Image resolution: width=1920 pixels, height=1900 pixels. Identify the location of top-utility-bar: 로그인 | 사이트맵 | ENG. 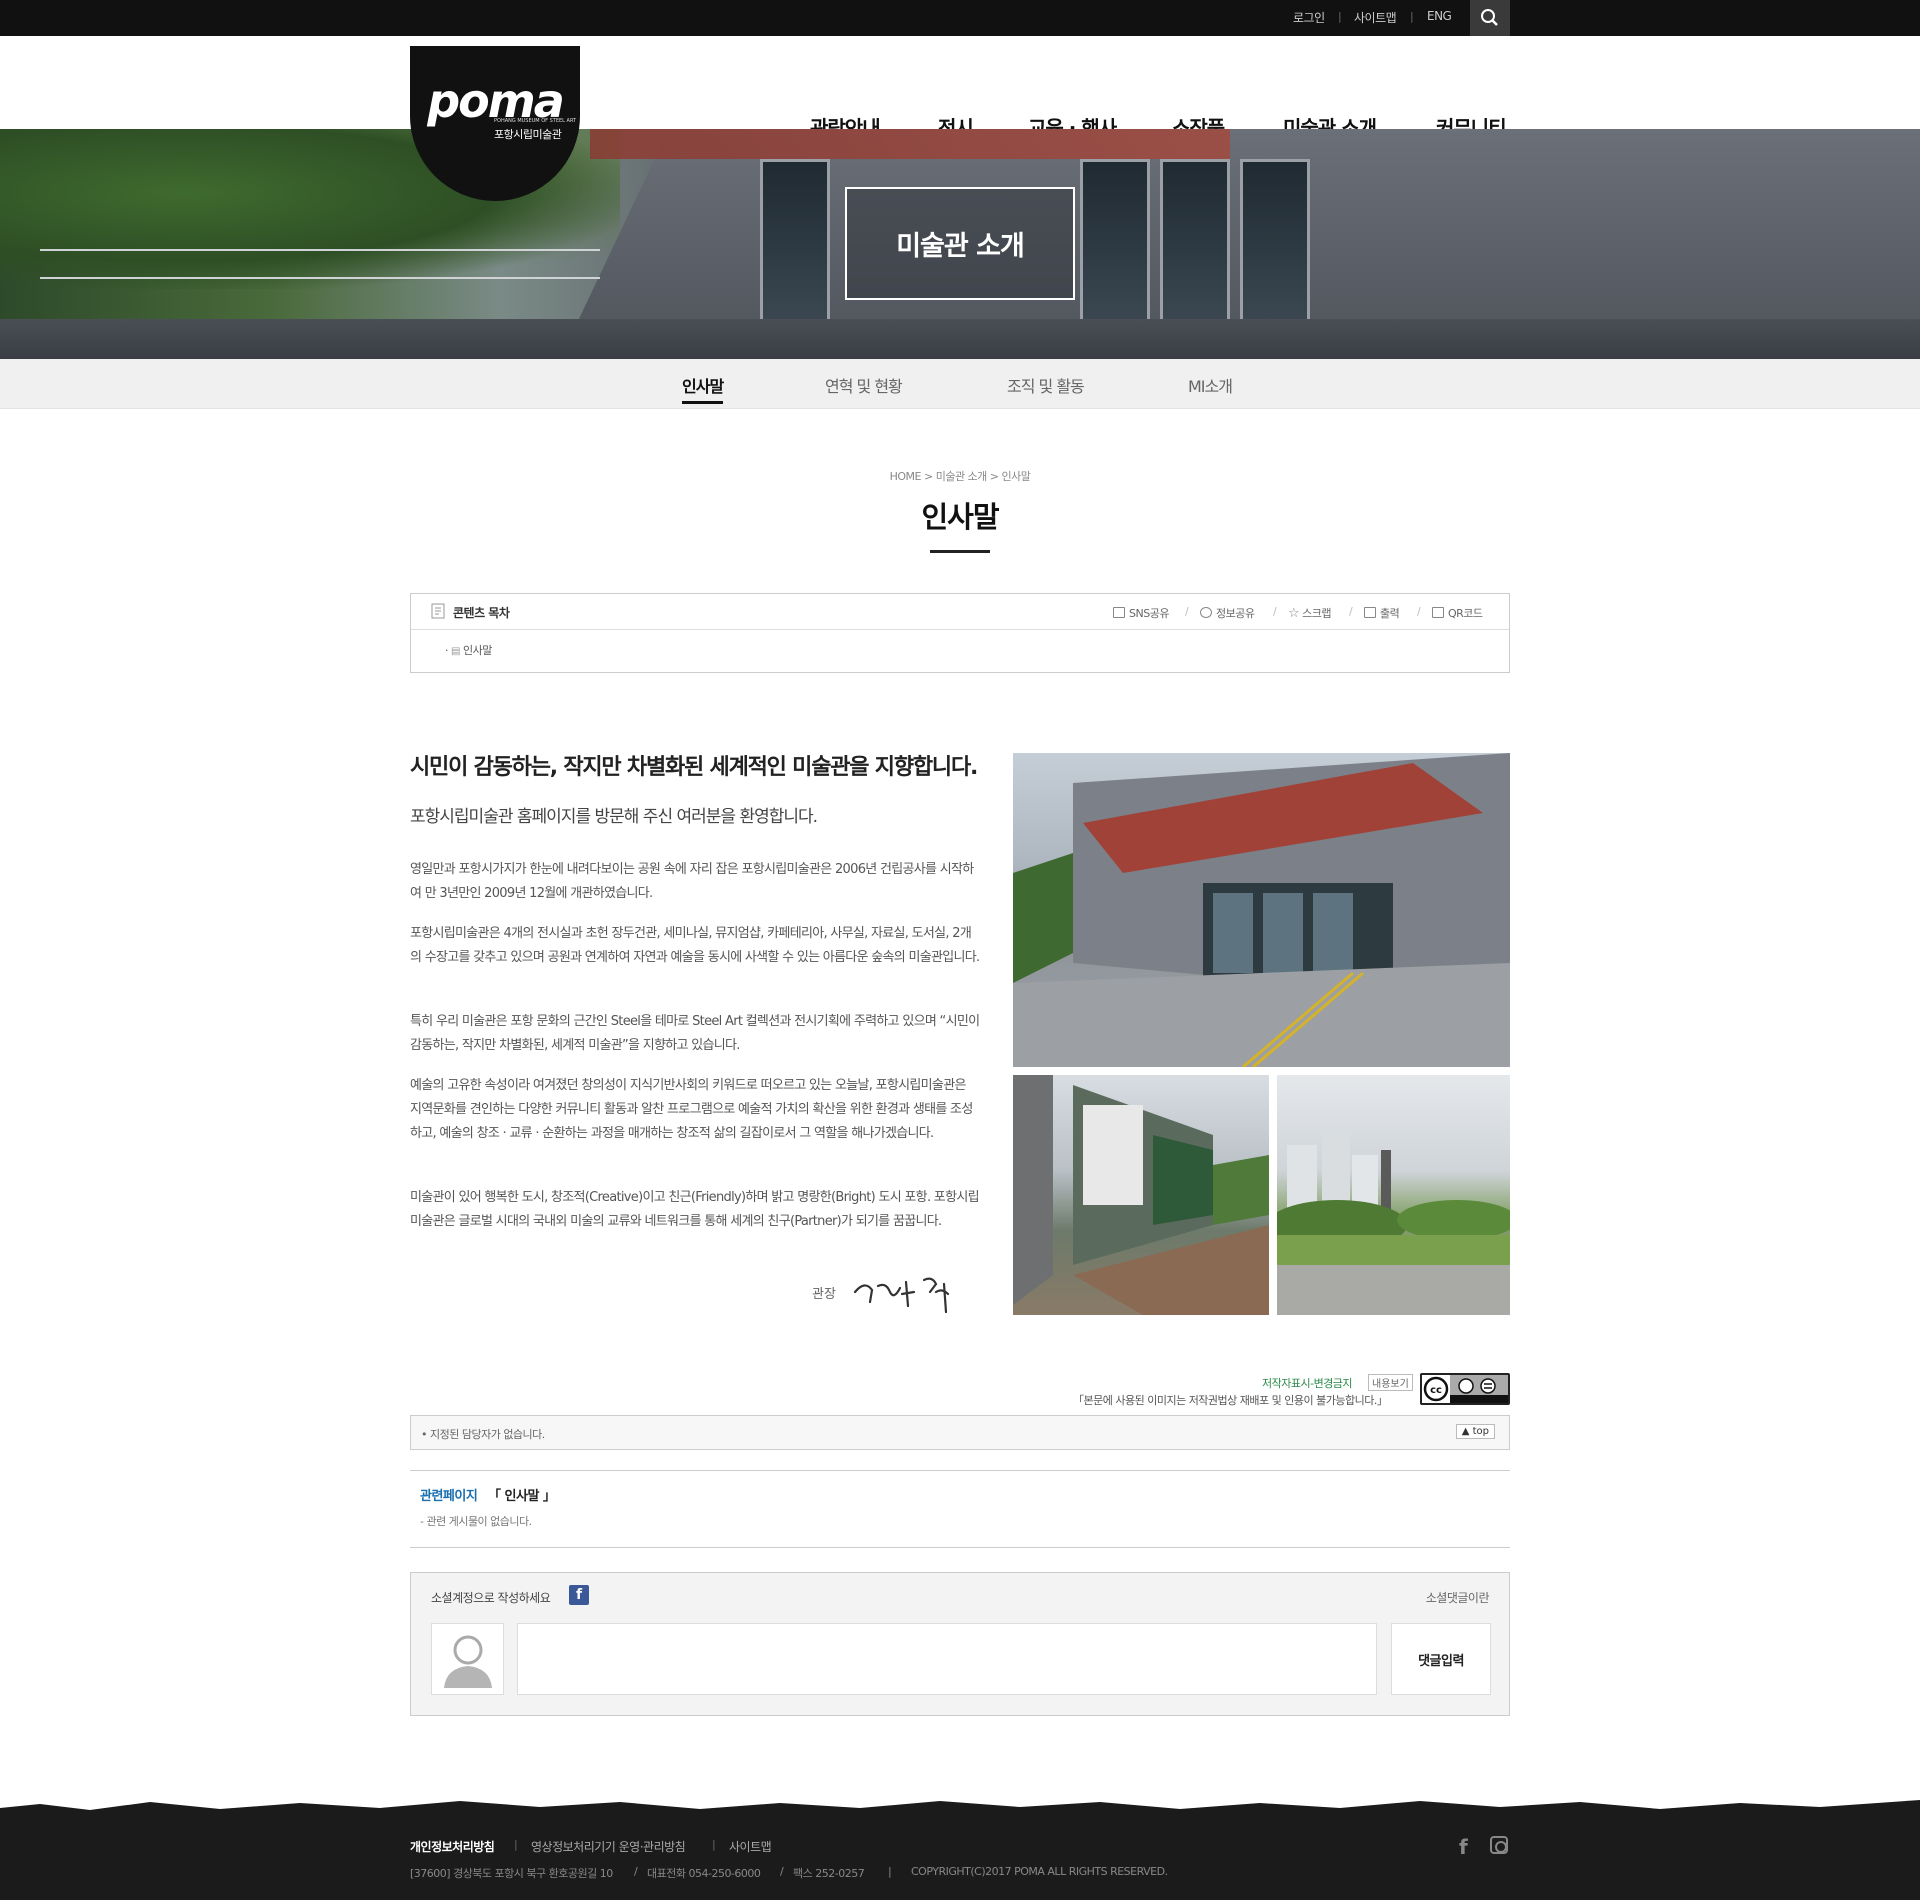
(960, 18).